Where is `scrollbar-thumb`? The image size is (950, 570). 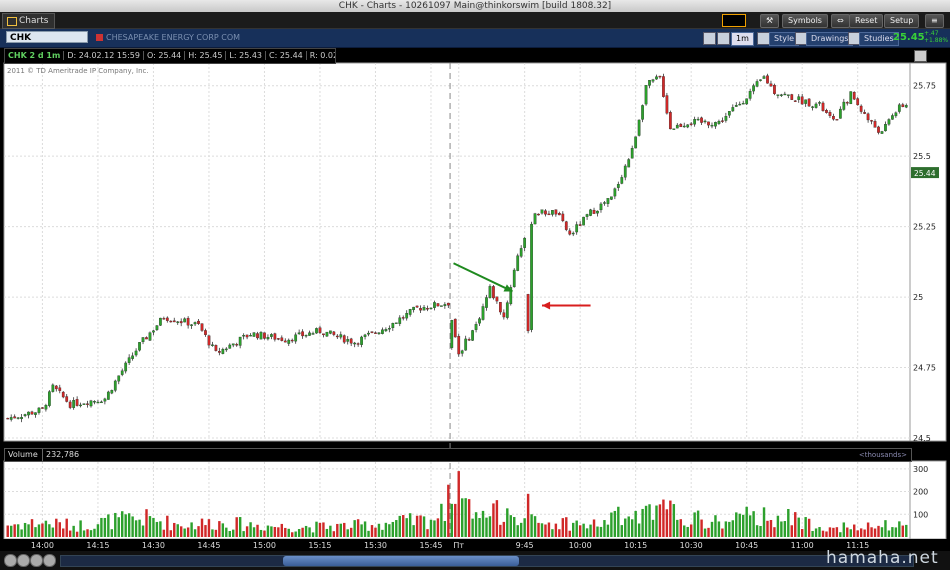 scrollbar-thumb is located at coordinates (401, 561).